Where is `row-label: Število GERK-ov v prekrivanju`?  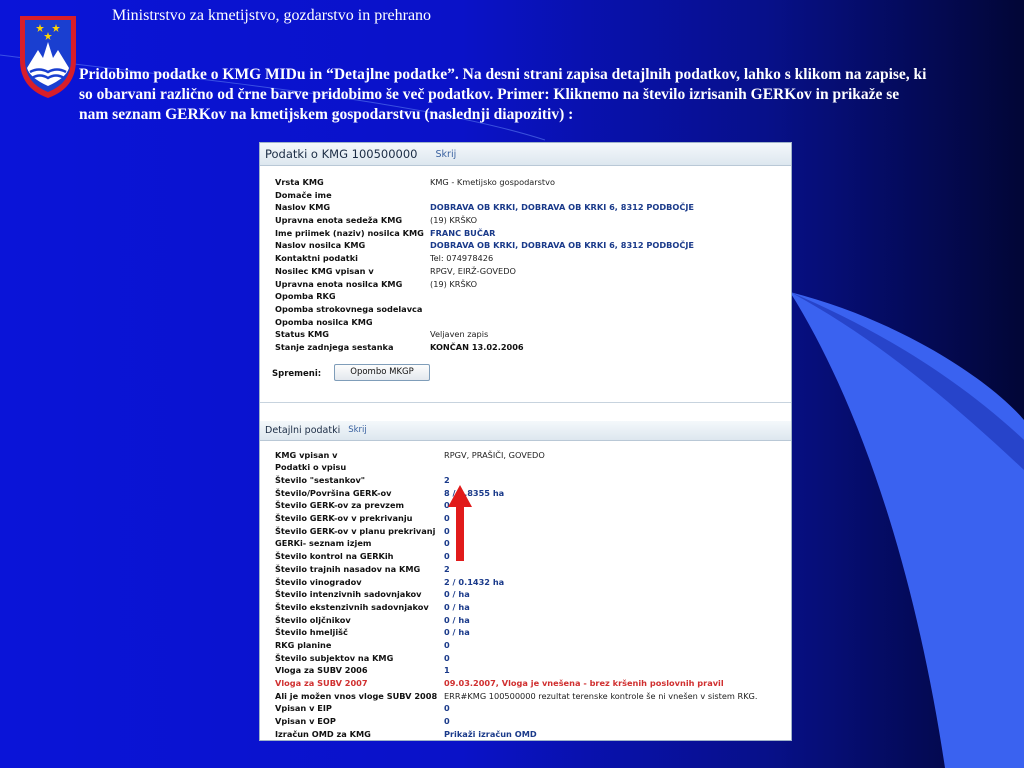 row-label: Število GERK-ov v prekrivanju is located at coordinates (344, 518).